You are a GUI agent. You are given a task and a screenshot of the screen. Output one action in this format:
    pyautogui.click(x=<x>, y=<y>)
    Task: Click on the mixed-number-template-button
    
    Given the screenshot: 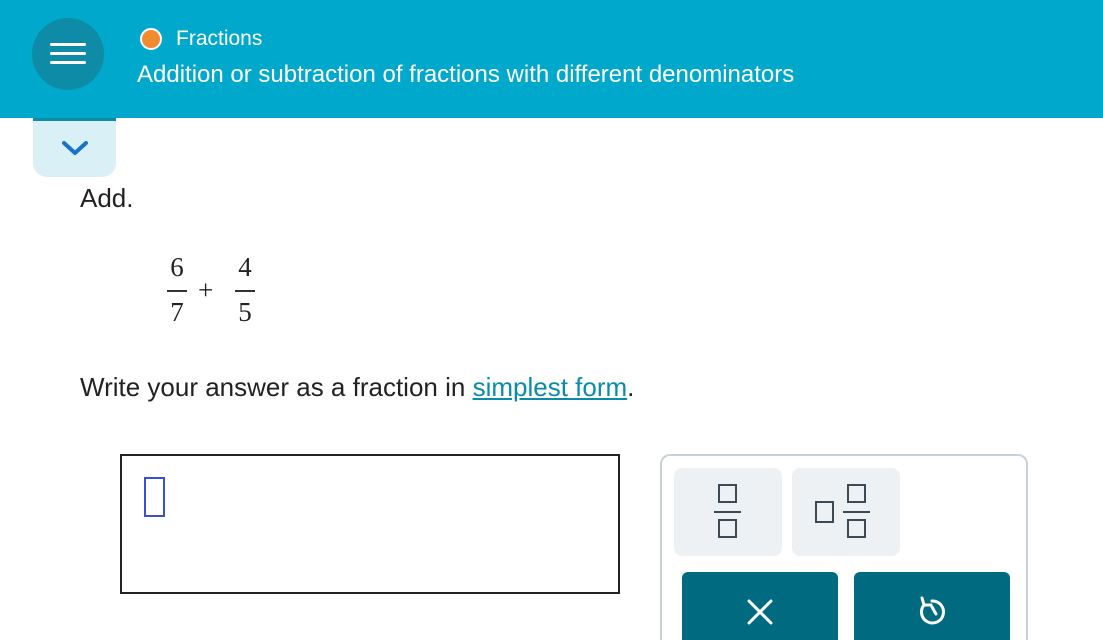 What is the action you would take?
    pyautogui.click(x=846, y=512)
    